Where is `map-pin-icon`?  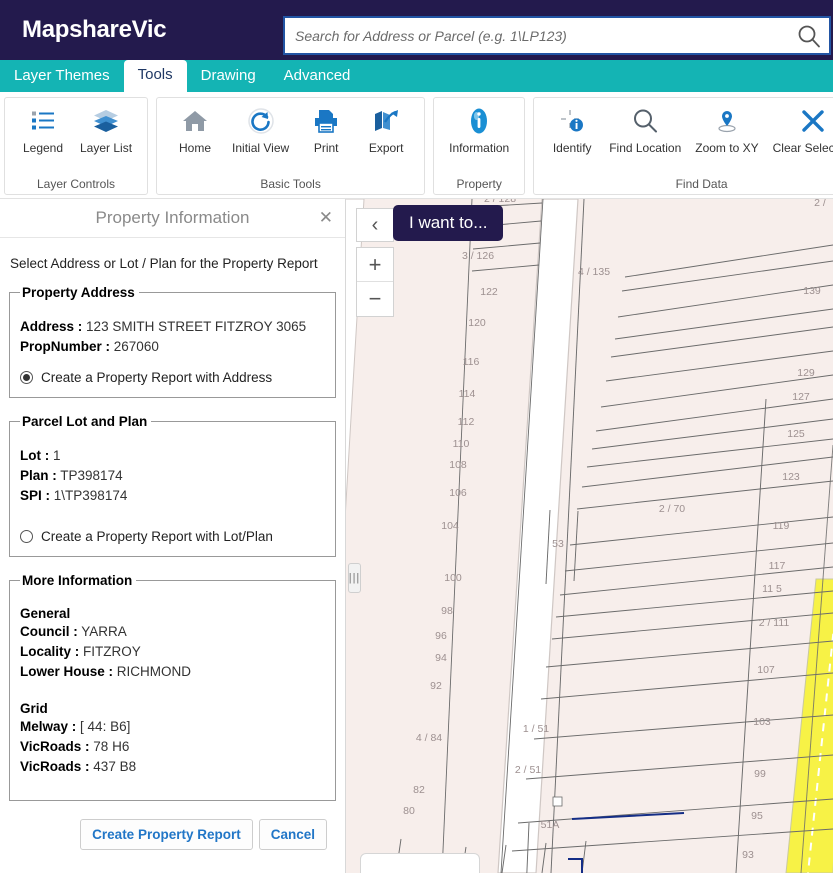
map-pin-icon is located at coordinates (727, 121).